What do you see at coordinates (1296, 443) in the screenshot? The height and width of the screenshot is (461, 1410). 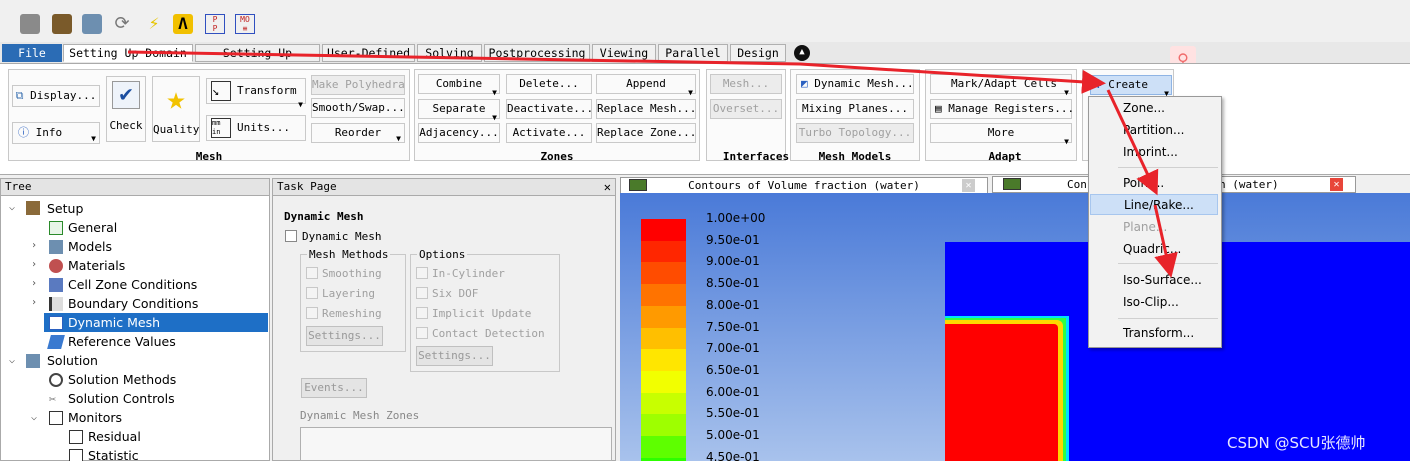 I see `watermark: CSDN @SCU张德帅` at bounding box center [1296, 443].